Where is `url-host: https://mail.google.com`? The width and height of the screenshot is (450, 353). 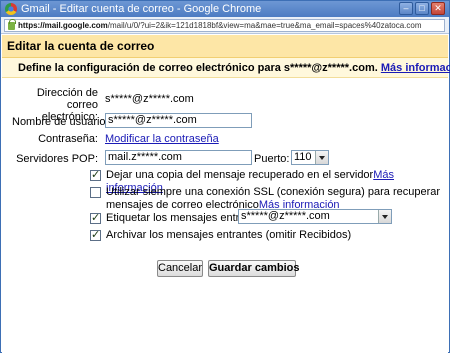 url-host: https://mail.google.com is located at coordinates (63, 25).